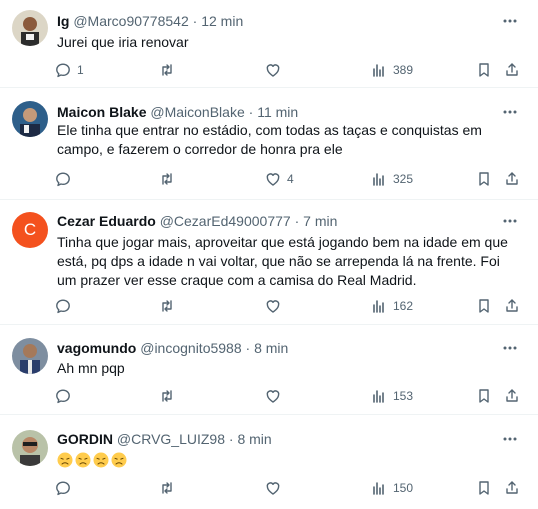 The height and width of the screenshot is (509, 538). I want to click on author-handle: @MaiconBlake, so click(197, 112).